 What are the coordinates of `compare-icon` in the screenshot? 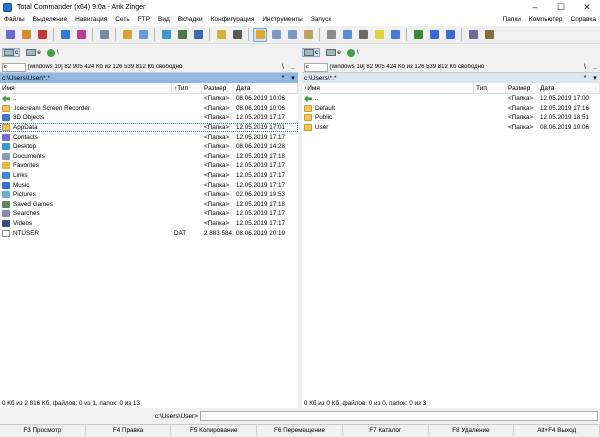 It's located at (434, 35).